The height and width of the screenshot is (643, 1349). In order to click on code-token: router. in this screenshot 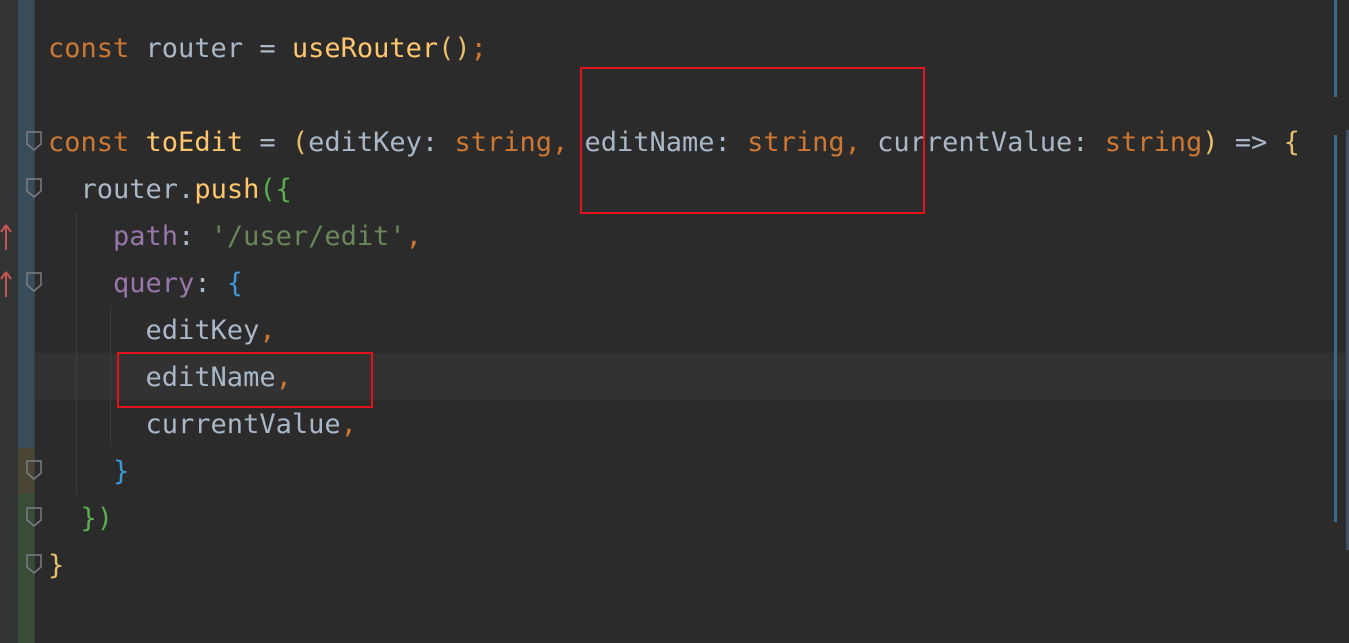, I will do `click(121, 189)`.